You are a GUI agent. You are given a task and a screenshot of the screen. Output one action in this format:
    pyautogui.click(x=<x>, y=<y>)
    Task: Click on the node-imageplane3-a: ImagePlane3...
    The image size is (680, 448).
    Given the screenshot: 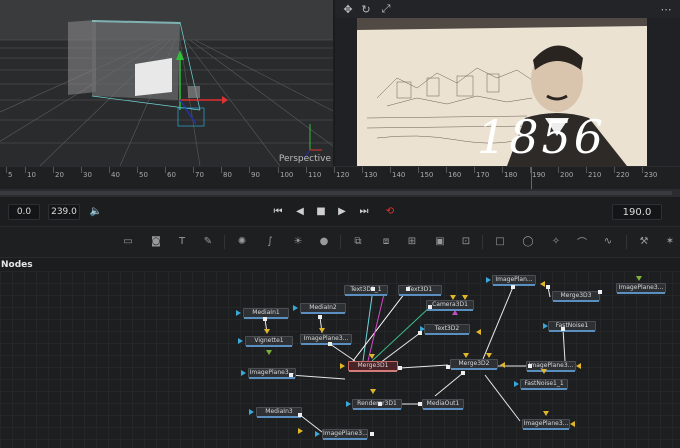 What is the action you would take?
    pyautogui.click(x=326, y=339)
    